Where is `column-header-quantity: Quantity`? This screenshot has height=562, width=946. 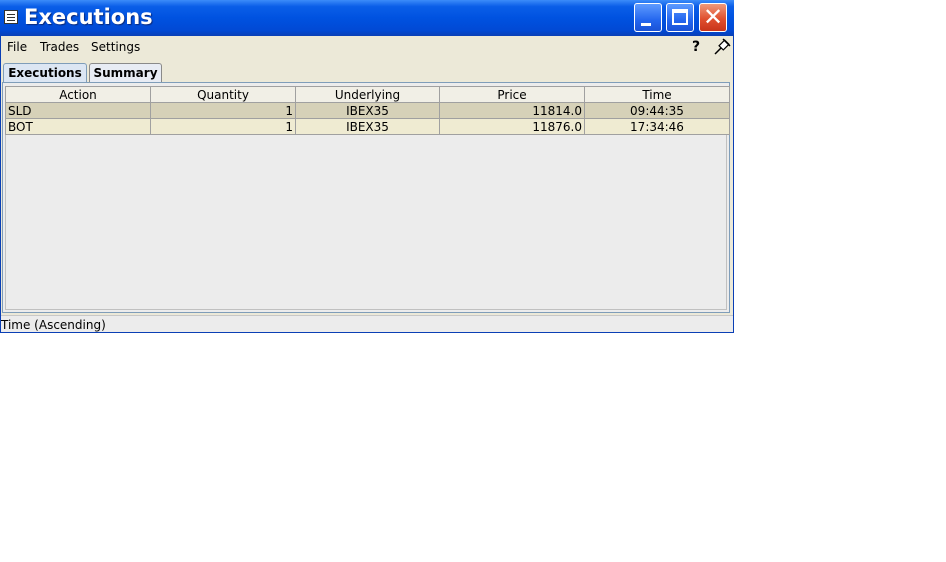 column-header-quantity: Quantity is located at coordinates (223, 94).